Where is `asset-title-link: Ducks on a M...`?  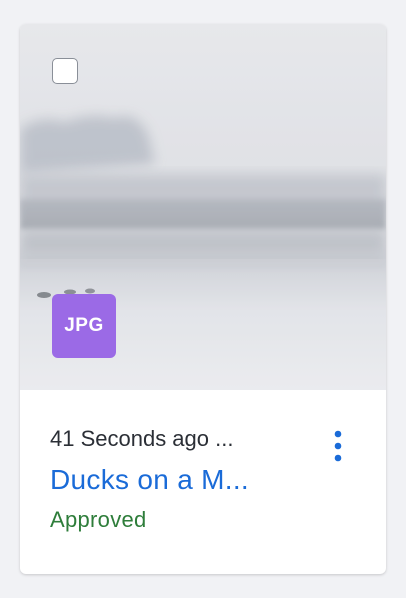
asset-title-link: Ducks on a M... is located at coordinates (167, 480).